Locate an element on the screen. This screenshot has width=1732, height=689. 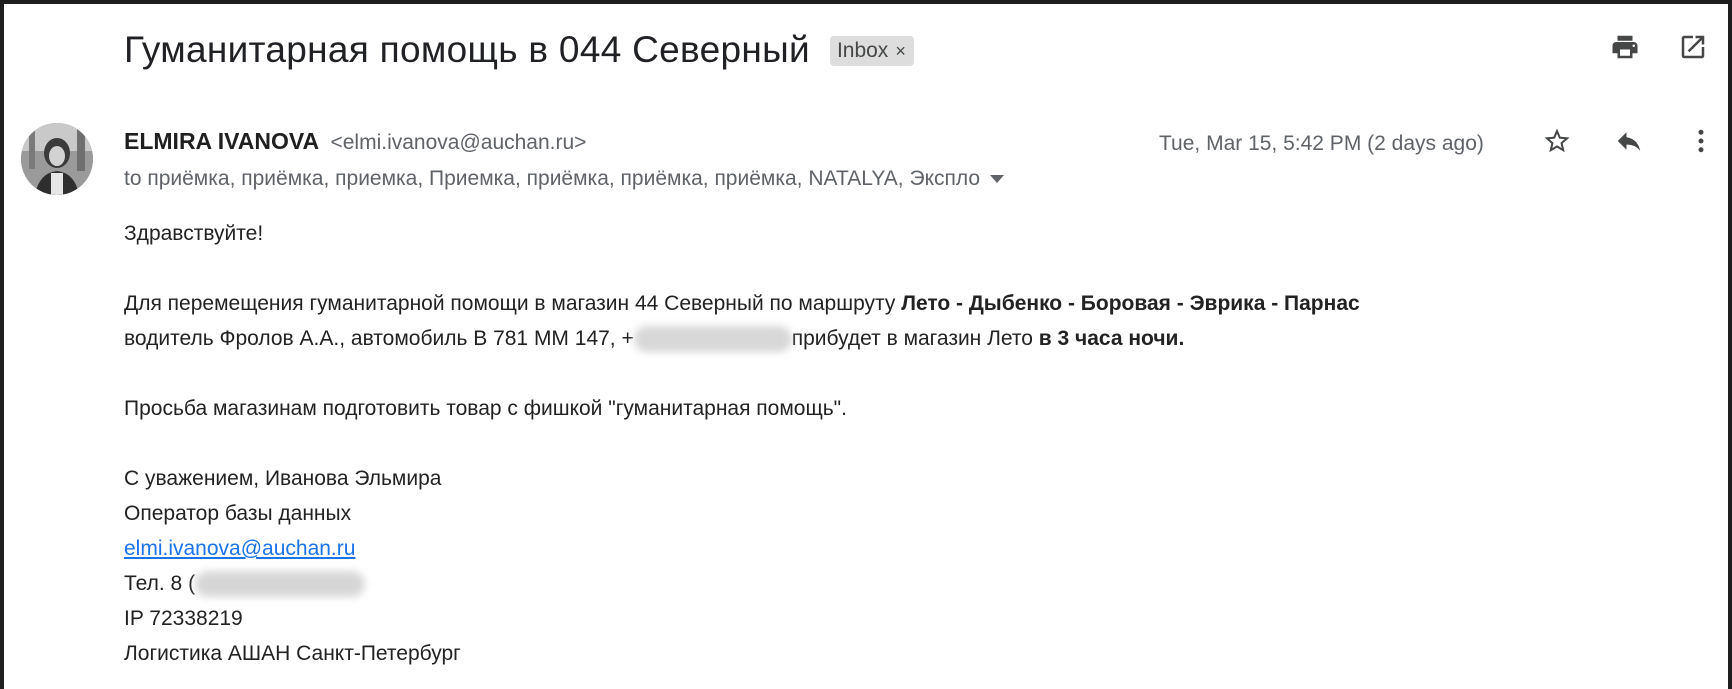
more-vert-icon is located at coordinates (1701, 141).